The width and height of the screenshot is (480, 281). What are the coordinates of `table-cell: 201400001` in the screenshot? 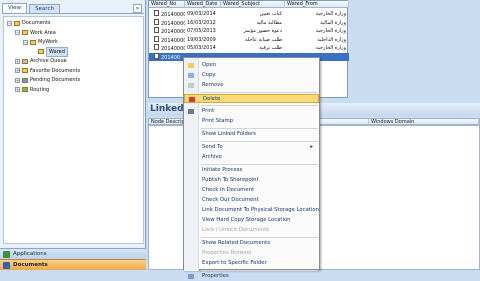 It's located at (167, 14).